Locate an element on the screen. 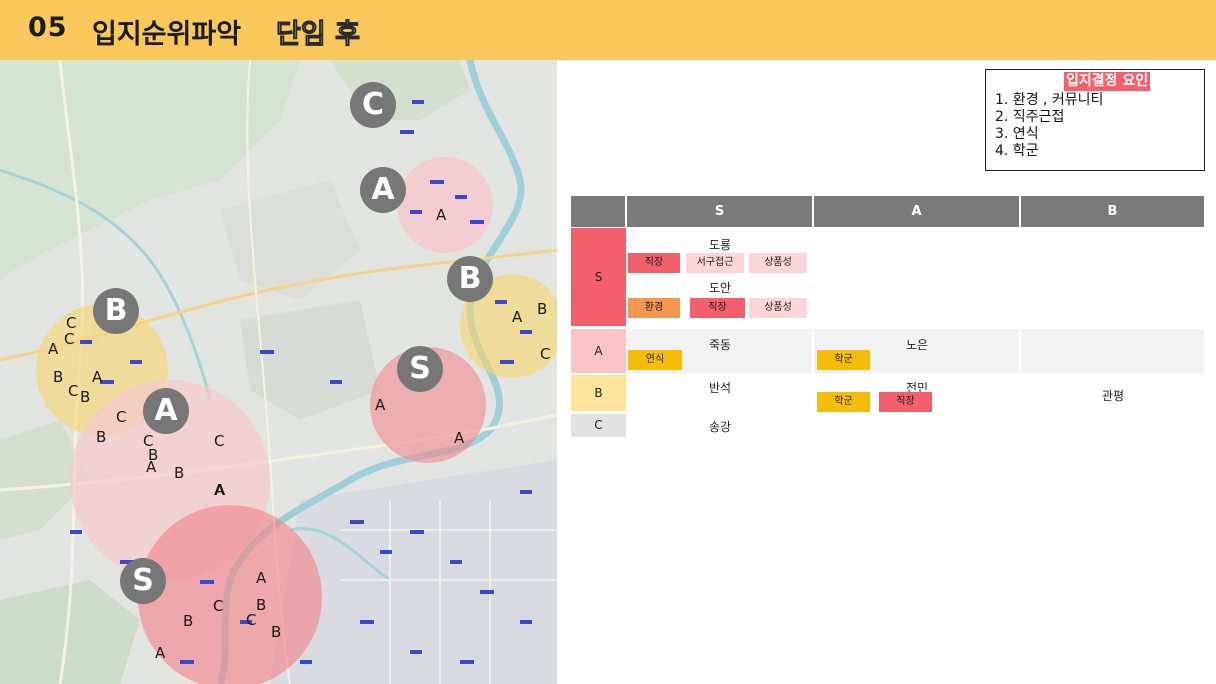 This screenshot has width=1216, height=684. decision-factor-item: 2. 직주근접 is located at coordinates (1030, 117).